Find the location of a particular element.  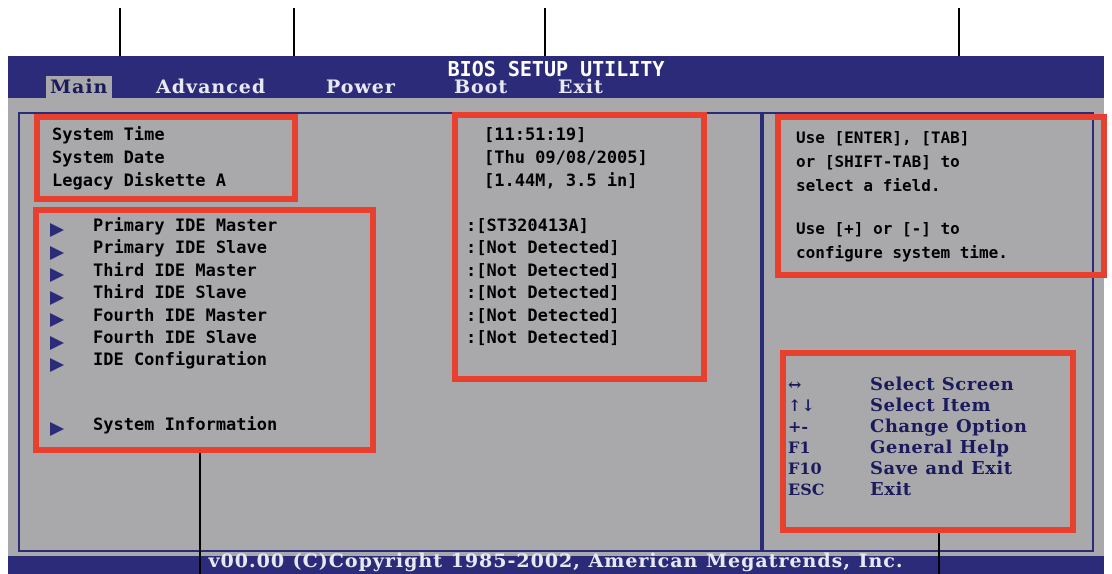

menu-main: Main is located at coordinates (79, 87).